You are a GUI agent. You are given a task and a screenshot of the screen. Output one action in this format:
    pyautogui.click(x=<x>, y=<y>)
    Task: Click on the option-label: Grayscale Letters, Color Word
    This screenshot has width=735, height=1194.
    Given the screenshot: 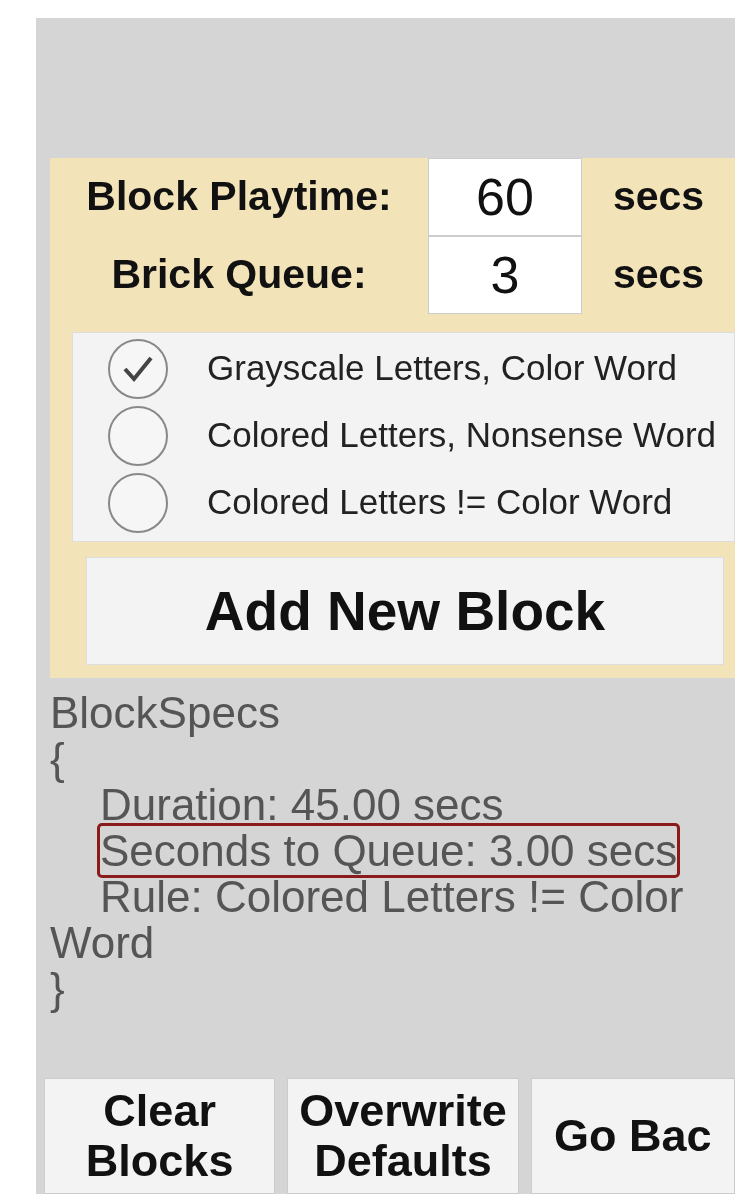 What is the action you would take?
    pyautogui.click(x=442, y=368)
    